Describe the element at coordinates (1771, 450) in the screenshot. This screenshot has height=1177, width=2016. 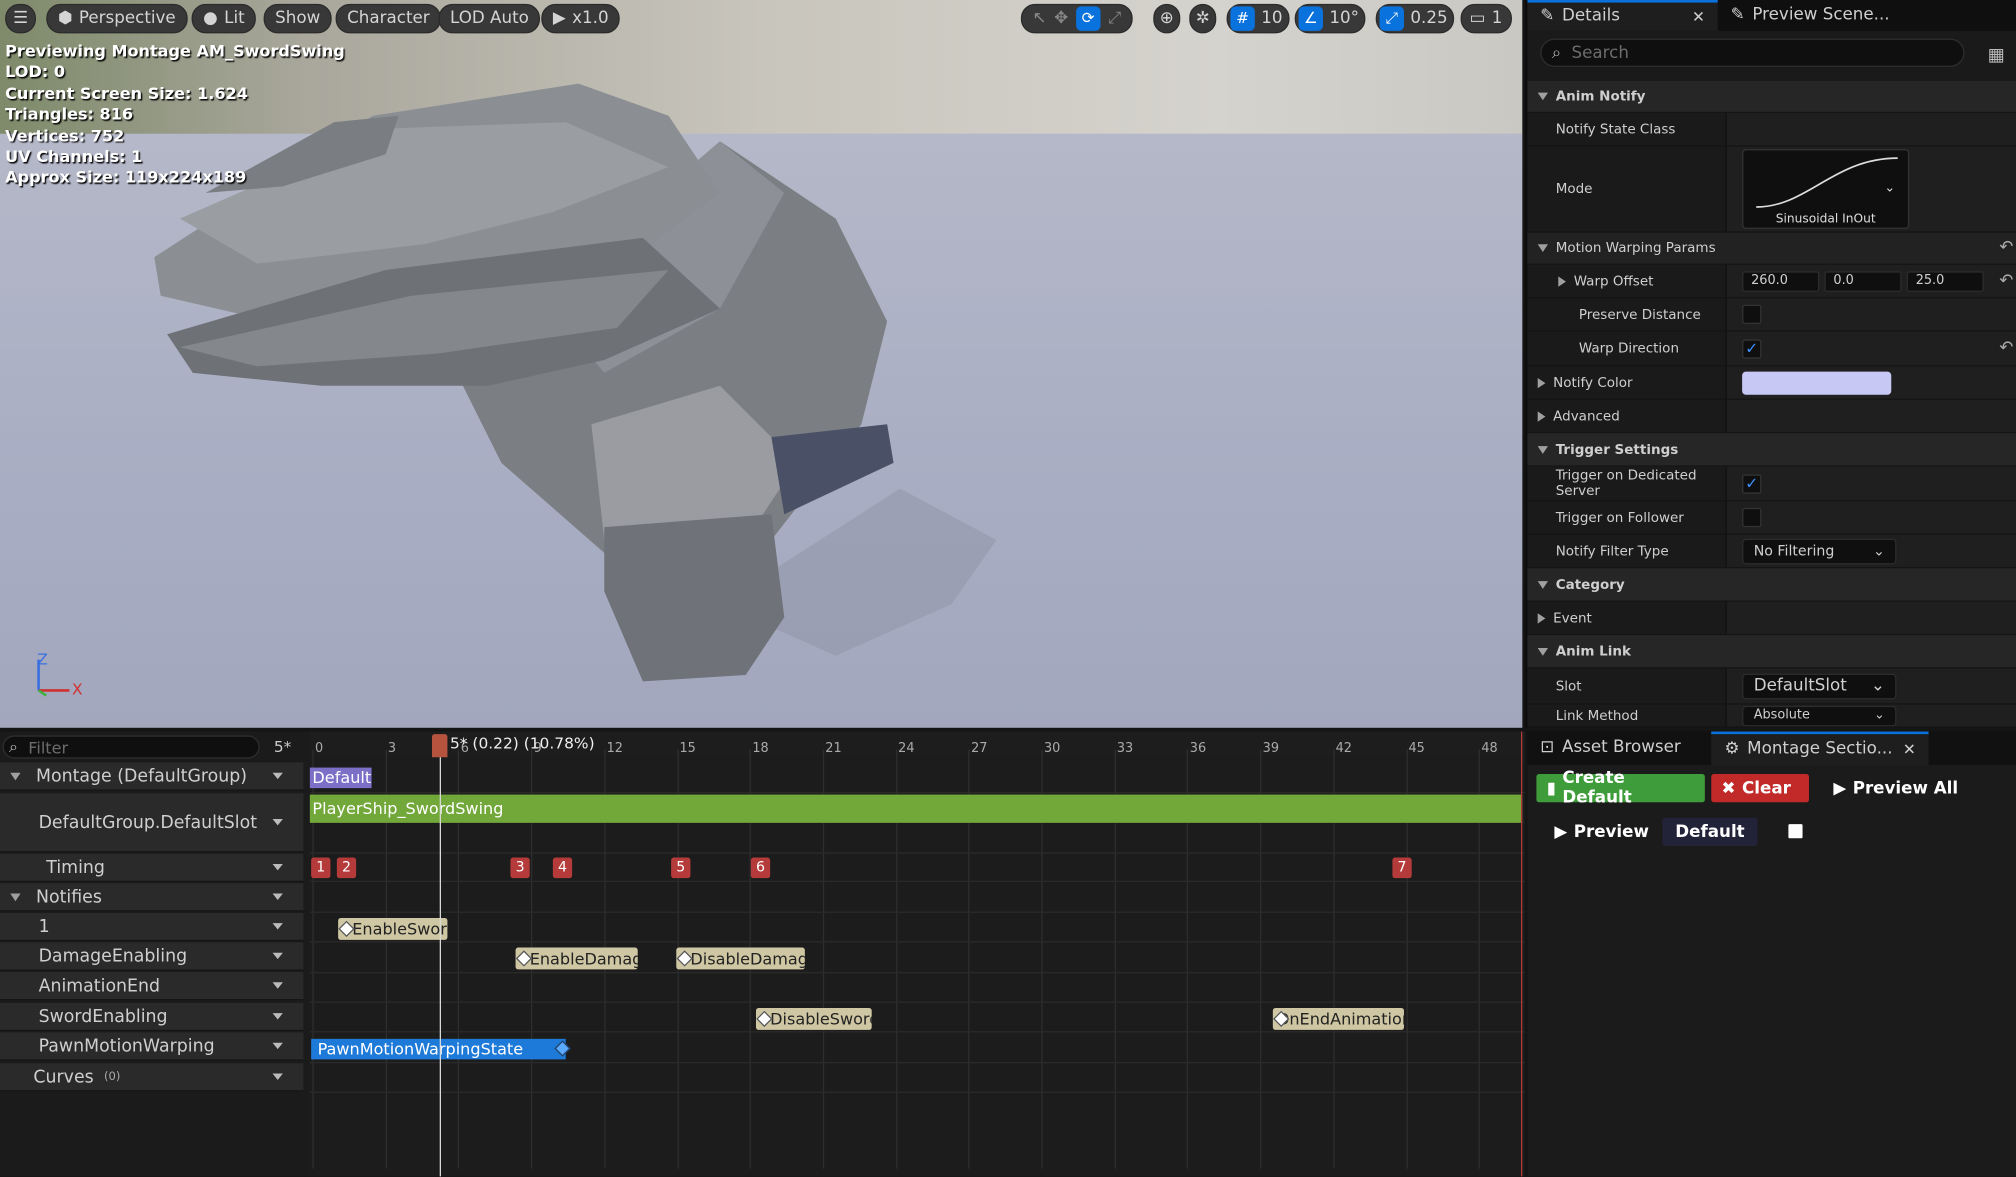
I see `category-trigger-settings: Trigger Settings` at that location.